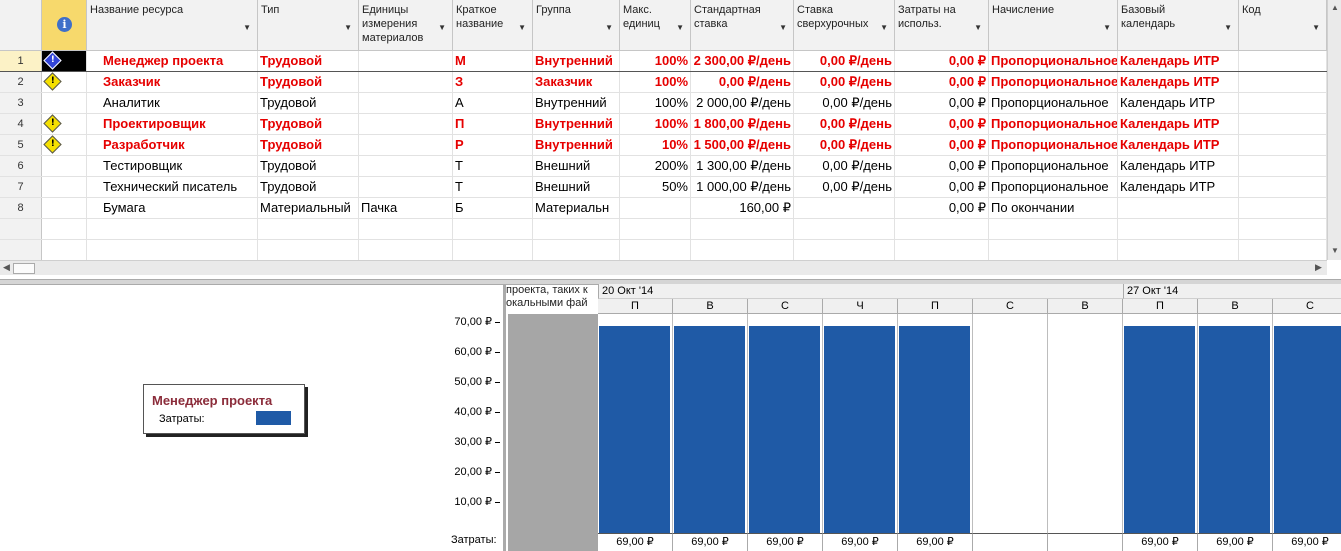  What do you see at coordinates (742, 187) in the screenshot?
I see `cell-std: 1 000,00 ₽/день` at bounding box center [742, 187].